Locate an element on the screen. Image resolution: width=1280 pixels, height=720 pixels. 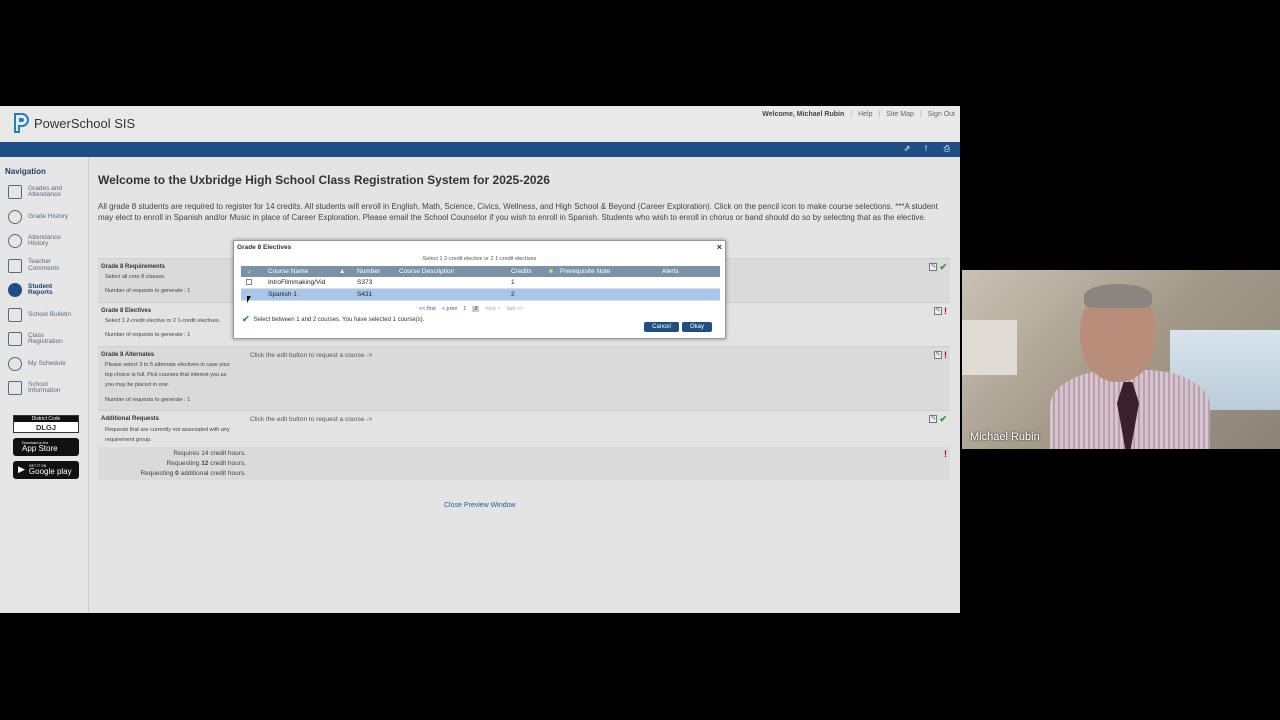
app-store-button: Download on the App Store is located at coordinates (46, 446).